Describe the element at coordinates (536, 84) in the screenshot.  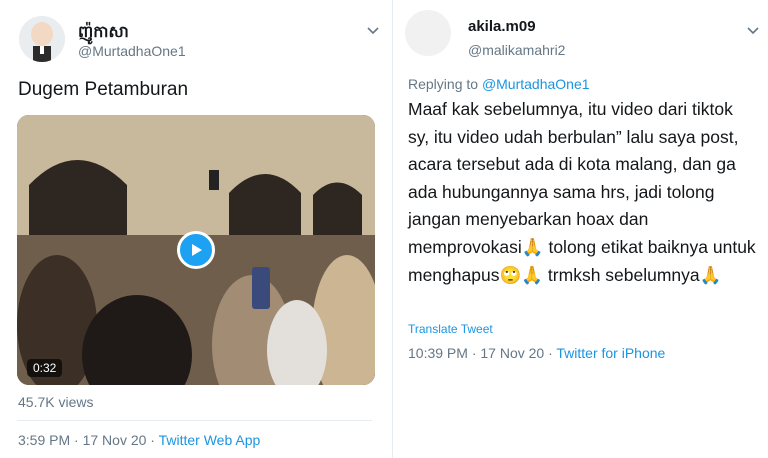
I see `mention-link: @MurtadhaOne1` at that location.